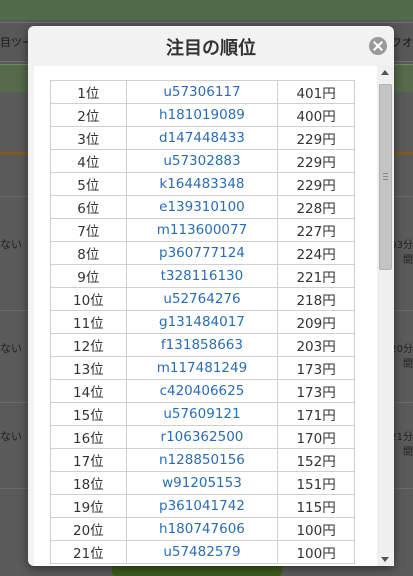 Image resolution: width=413 pixels, height=576 pixels. I want to click on ranking-row: 11位 g131484017 209円, so click(202, 322).